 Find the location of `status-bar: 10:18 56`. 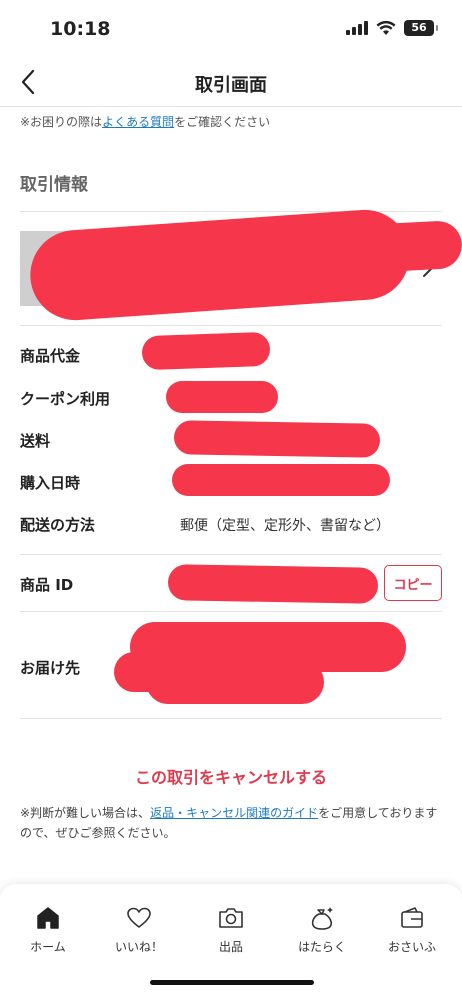

status-bar: 10:18 56 is located at coordinates (231, 29).